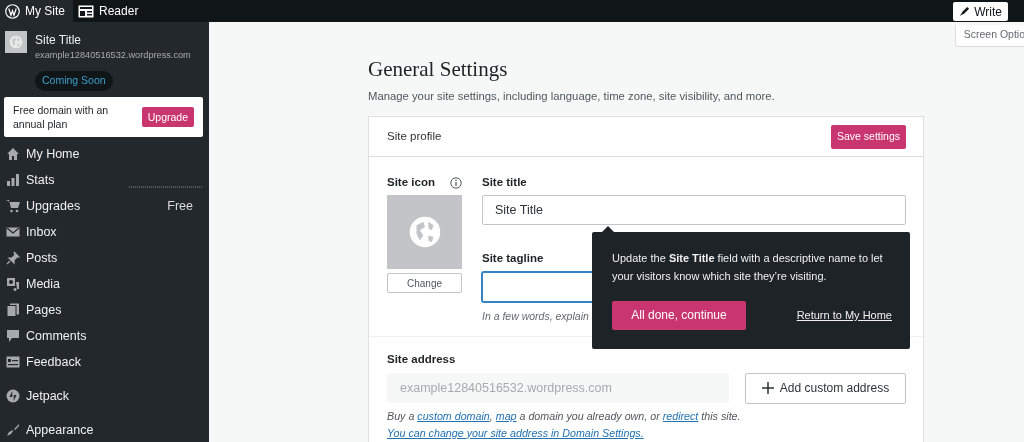  What do you see at coordinates (515, 432) in the screenshot?
I see `help-link: You can change your site address in Domain Settings.` at bounding box center [515, 432].